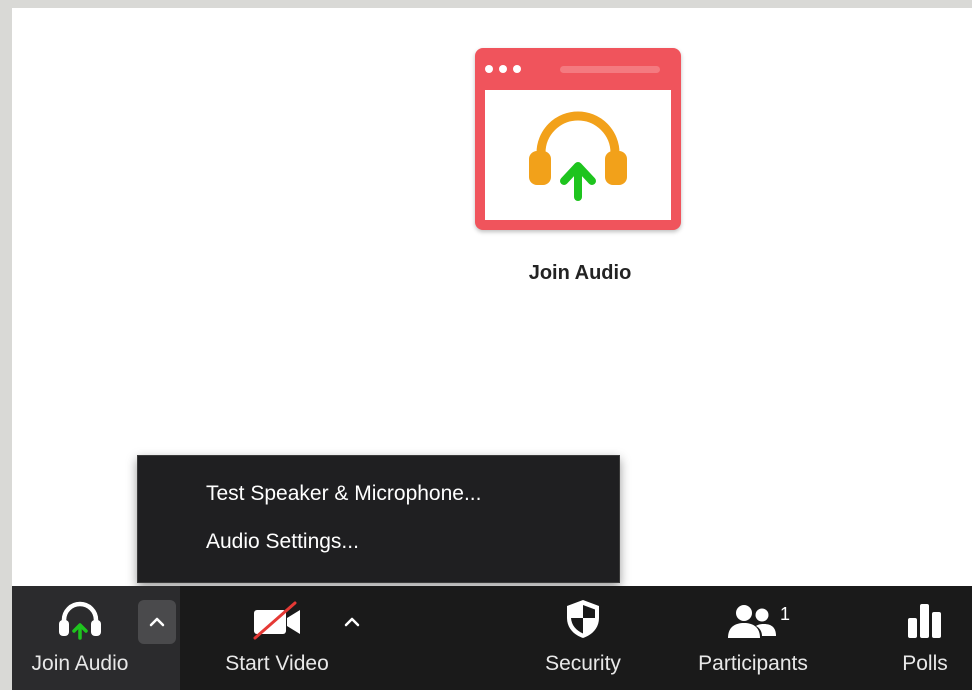 This screenshot has height=690, width=972. What do you see at coordinates (610, 69) in the screenshot?
I see `window-title-bar` at bounding box center [610, 69].